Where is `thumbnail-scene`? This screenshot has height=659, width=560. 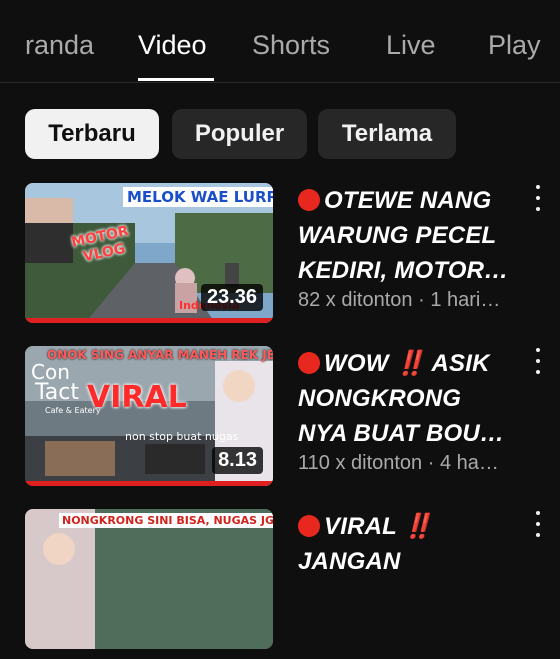 thumbnail-scene is located at coordinates (149, 579).